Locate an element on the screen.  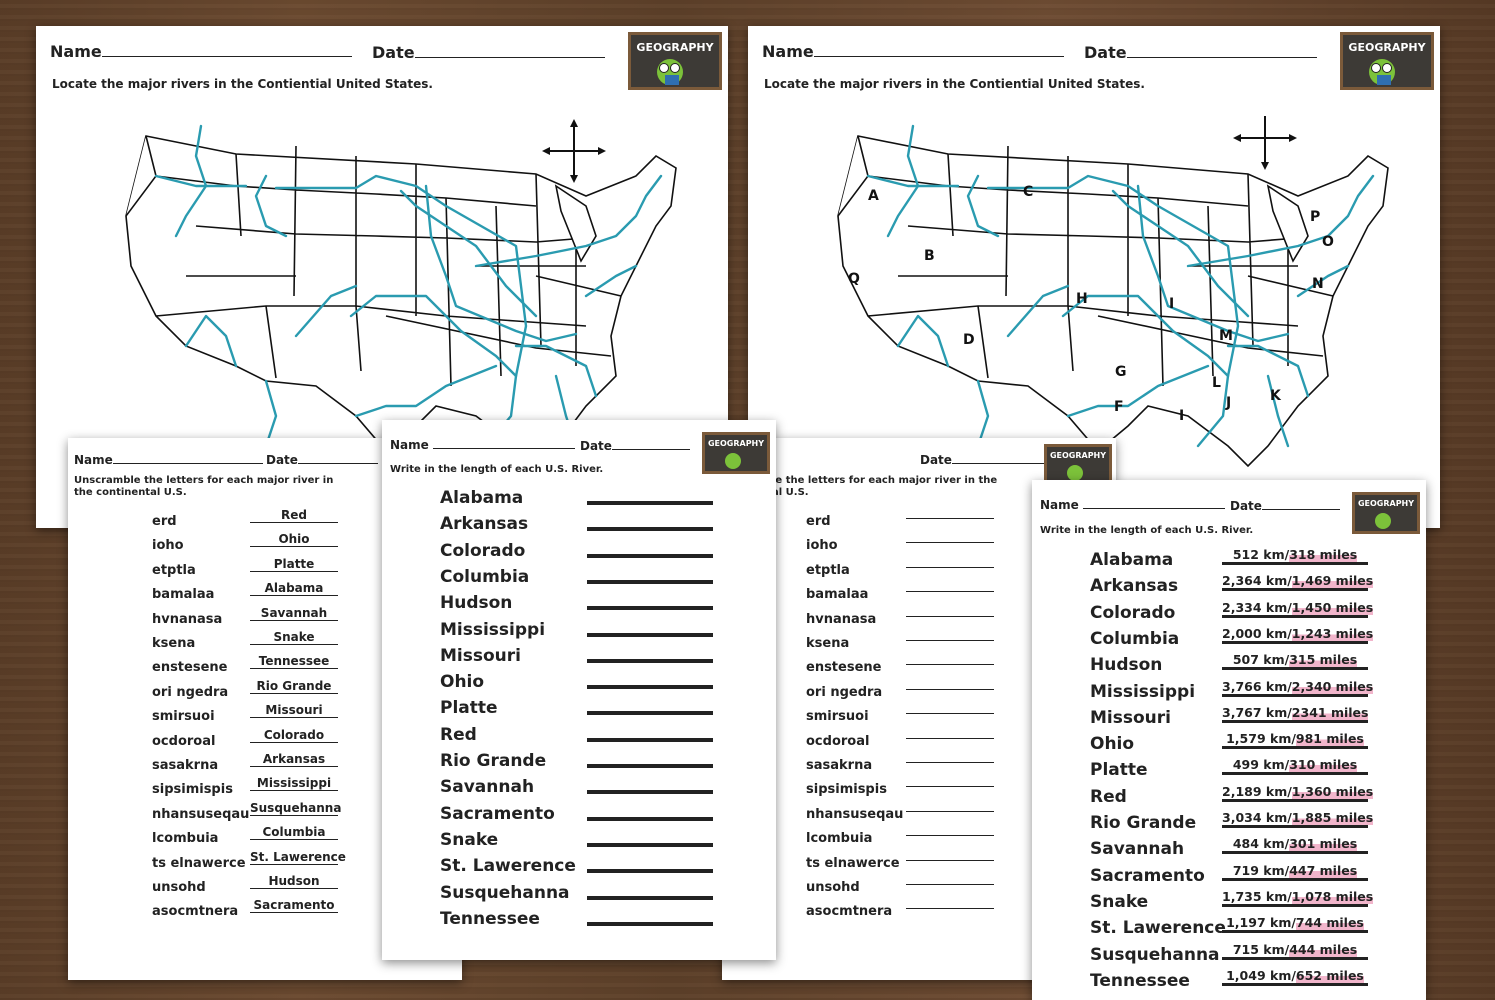
scrambled-word: etptla is located at coordinates (174, 570).